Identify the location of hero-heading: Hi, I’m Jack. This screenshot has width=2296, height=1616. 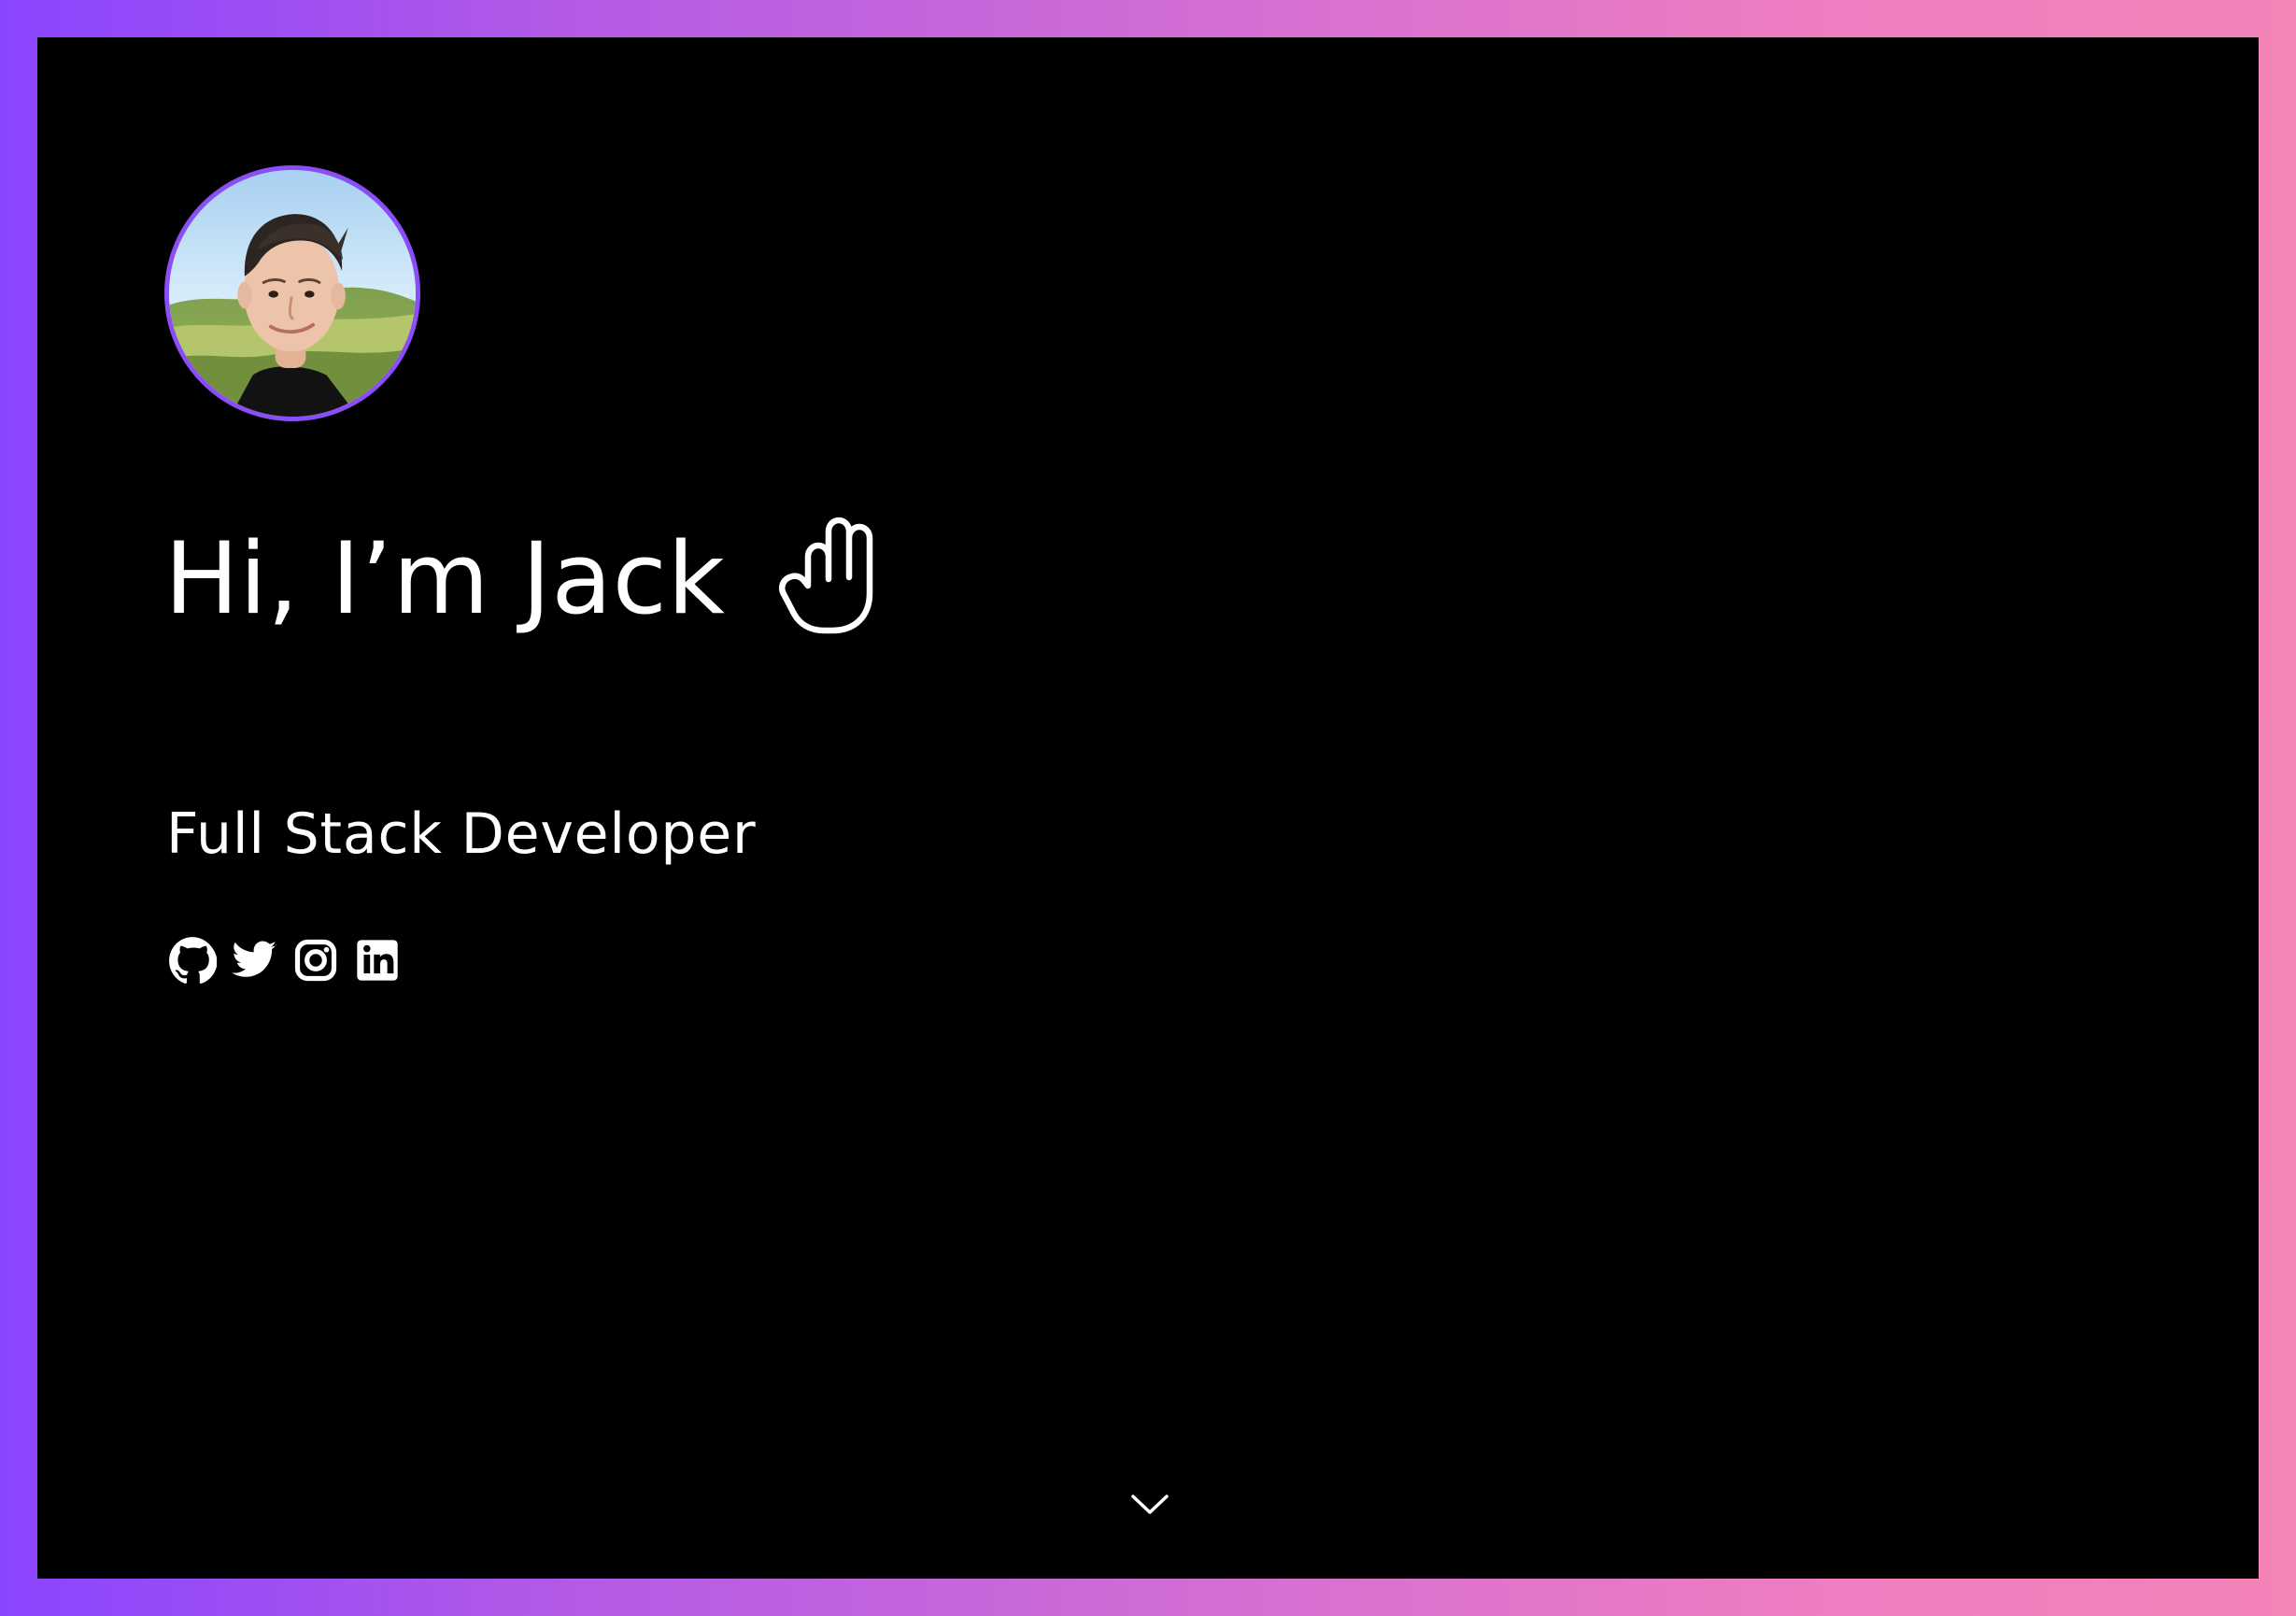
(523, 576).